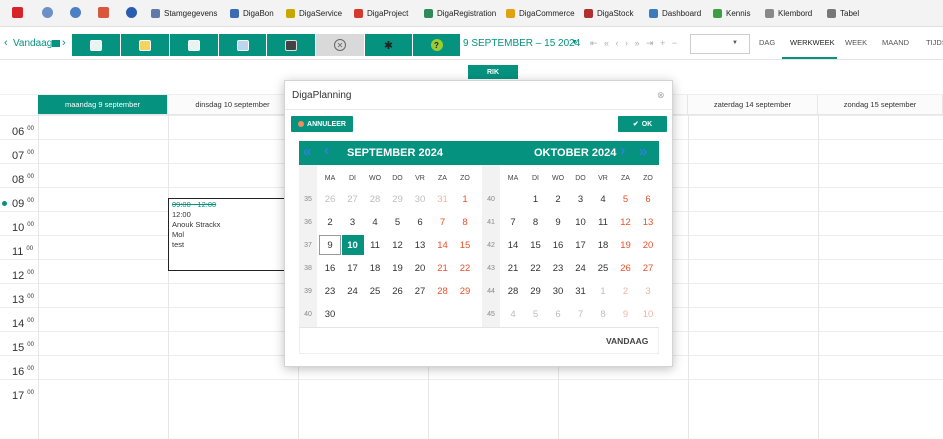 The height and width of the screenshot is (439, 943). Describe the element at coordinates (252, 13) in the screenshot. I see `nav-item-digabon: DigaBon` at that location.